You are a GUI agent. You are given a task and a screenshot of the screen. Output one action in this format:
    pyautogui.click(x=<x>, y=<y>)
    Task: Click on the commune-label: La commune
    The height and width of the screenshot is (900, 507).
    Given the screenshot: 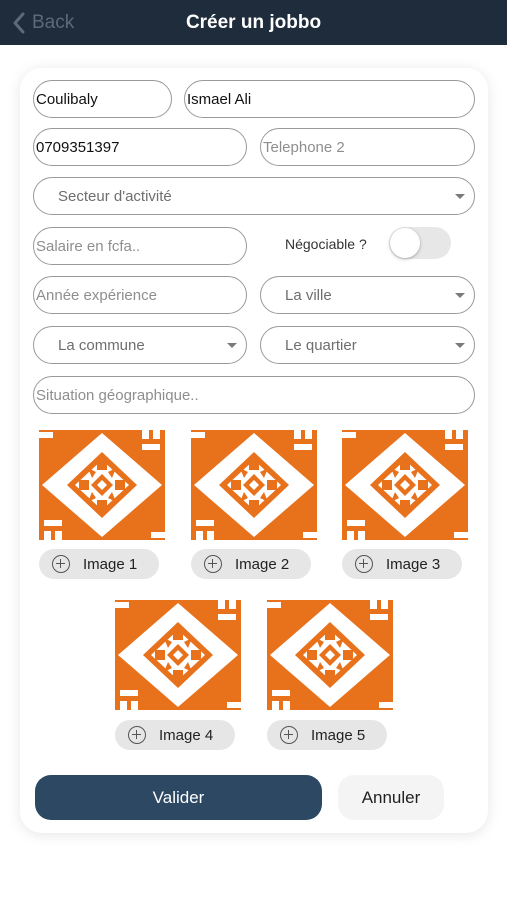 What is the action you would take?
    pyautogui.click(x=101, y=345)
    